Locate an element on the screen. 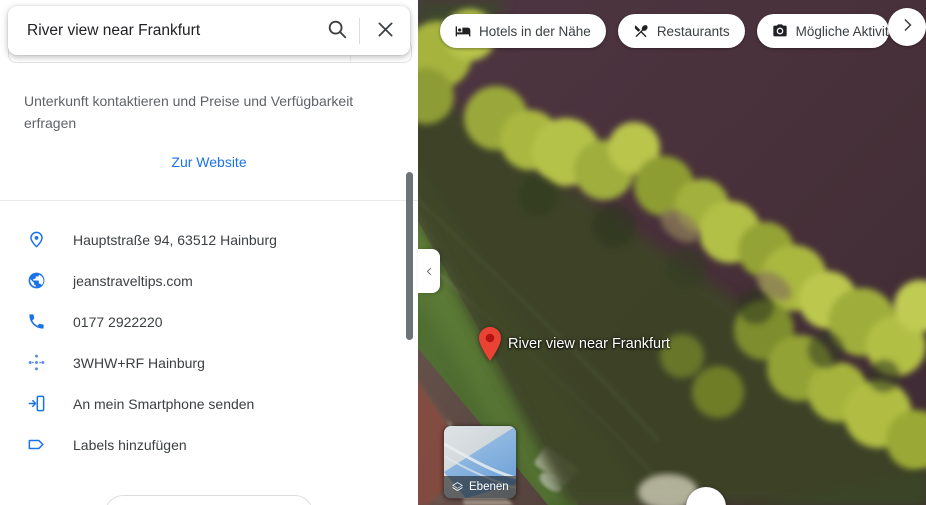 The image size is (926, 505). chip-hotels-nearby: Hotels in der Nähe is located at coordinates (523, 31).